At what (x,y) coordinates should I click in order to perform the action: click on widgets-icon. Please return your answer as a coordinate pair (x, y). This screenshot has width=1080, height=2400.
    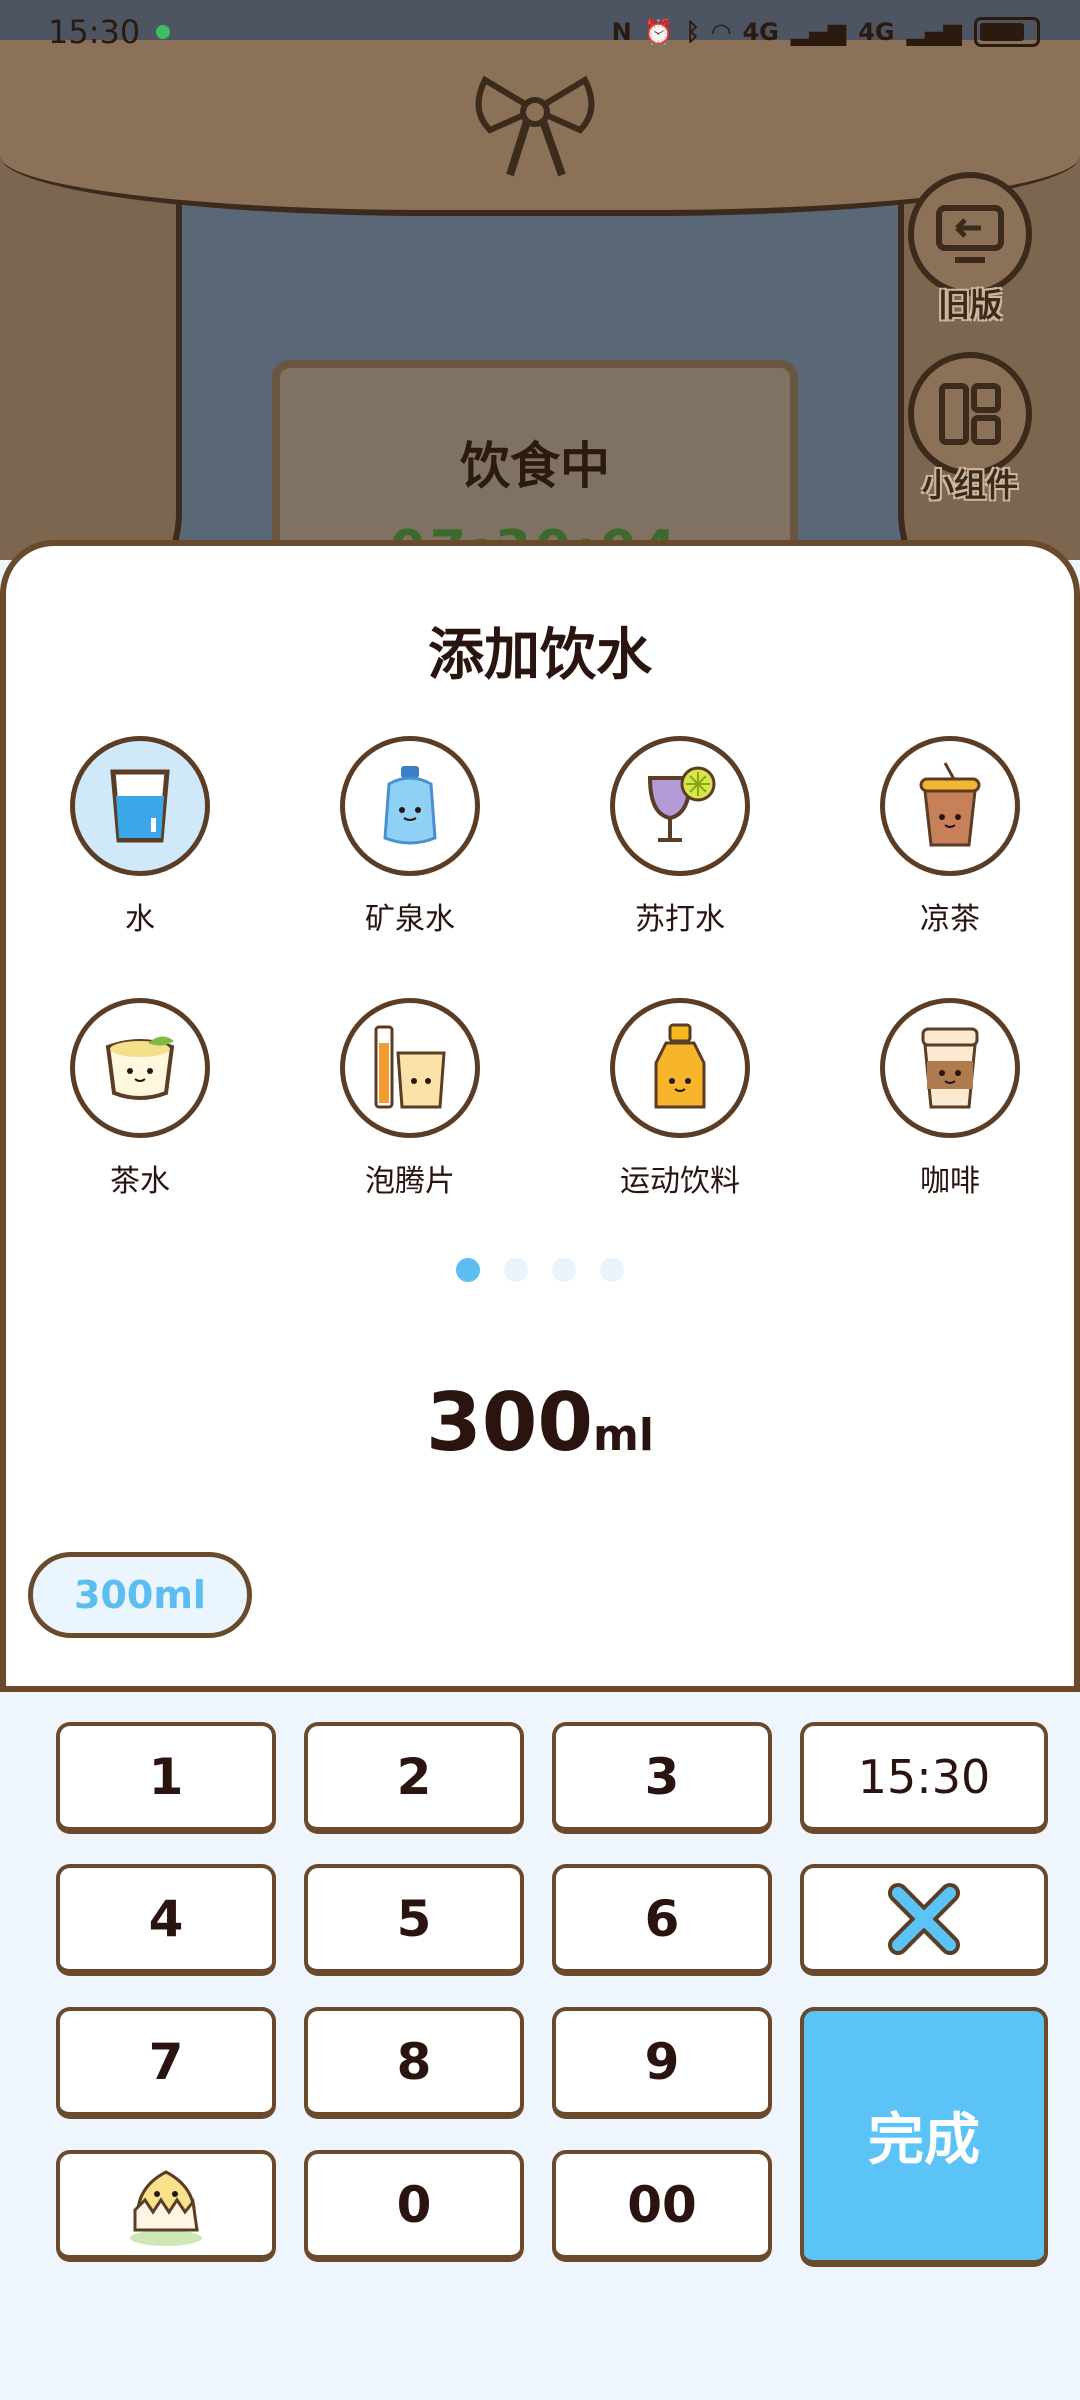
    Looking at the image, I should click on (970, 414).